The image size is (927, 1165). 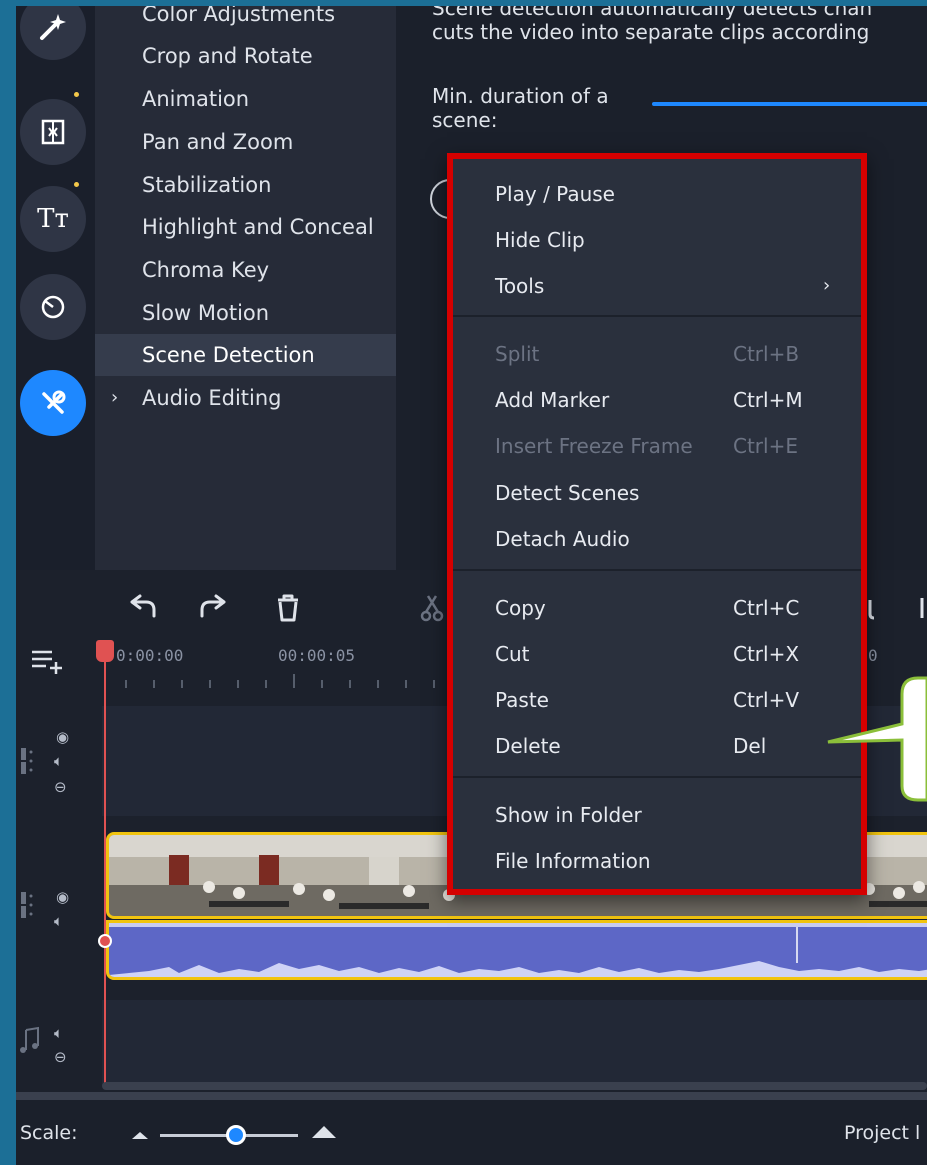 What do you see at coordinates (245, 20) in the screenshot?
I see `tool-item-color-adjustments: Color Adjustments` at bounding box center [245, 20].